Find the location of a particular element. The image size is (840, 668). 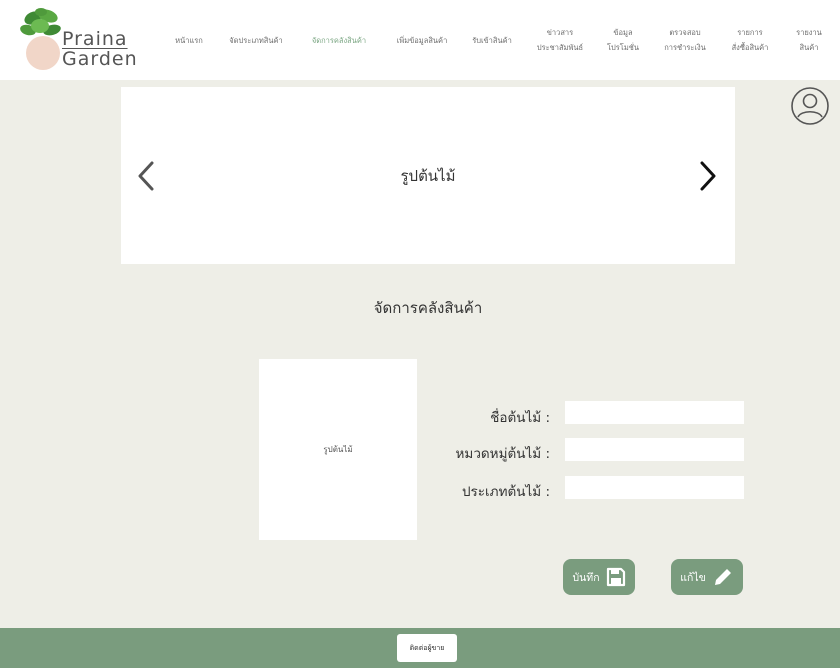

plant-category-input is located at coordinates (654, 449).